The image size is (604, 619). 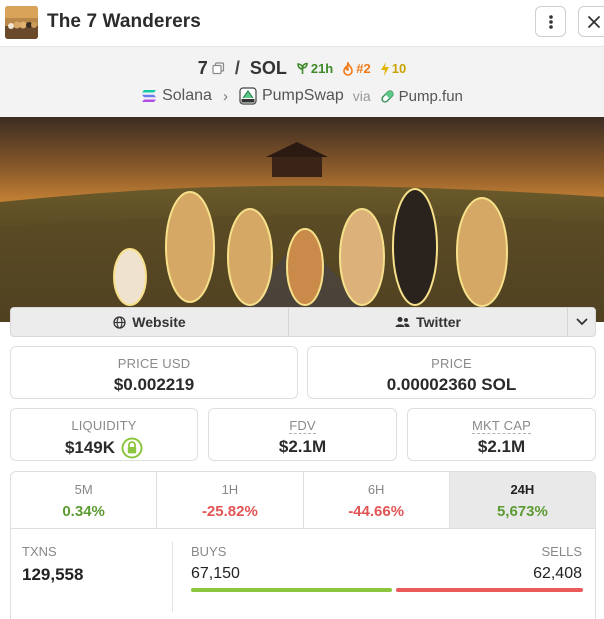 I want to click on tab-1h: 1H -25.82%, so click(x=230, y=500).